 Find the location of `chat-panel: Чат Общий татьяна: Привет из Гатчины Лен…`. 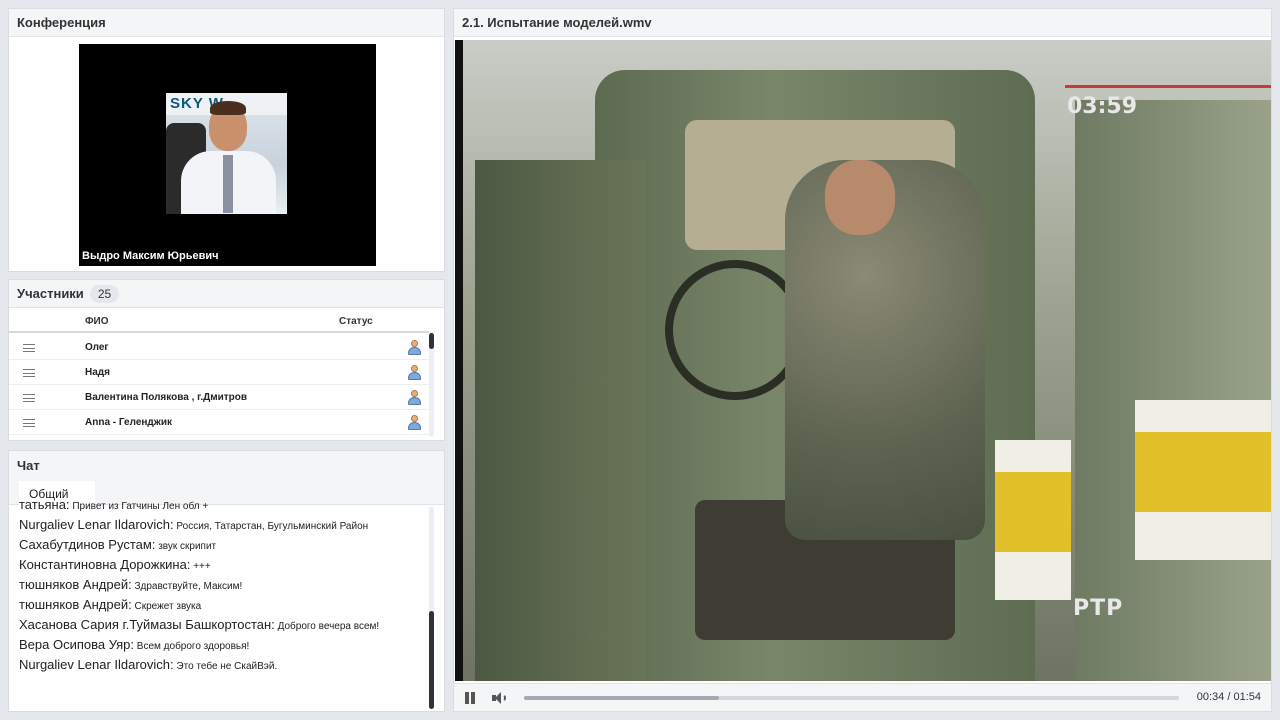

chat-panel: Чат Общий татьяна: Привет из Гатчины Лен… is located at coordinates (226, 581).